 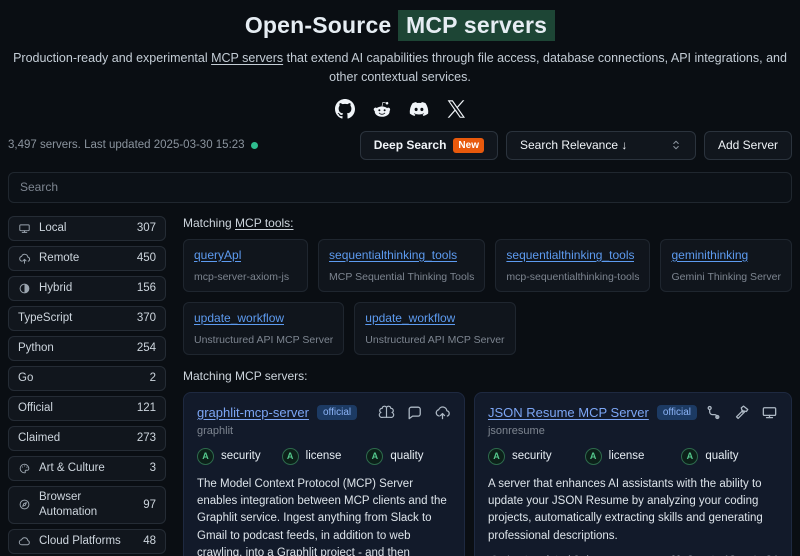 I want to click on sidebar-item-label: Local, so click(x=53, y=227).